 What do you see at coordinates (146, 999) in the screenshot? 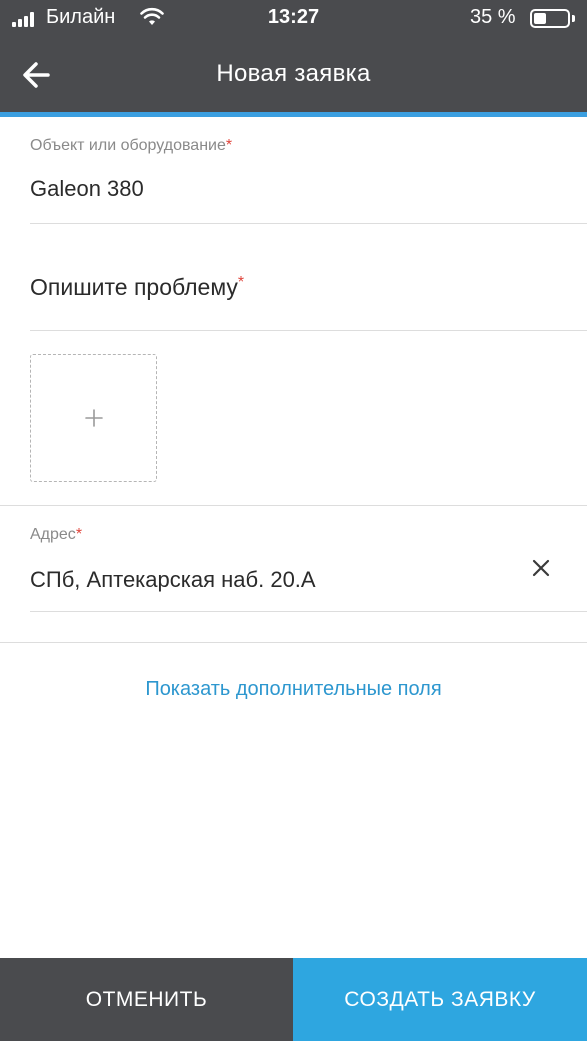
I see `cancel-button: ОТМЕНИТЬ` at bounding box center [146, 999].